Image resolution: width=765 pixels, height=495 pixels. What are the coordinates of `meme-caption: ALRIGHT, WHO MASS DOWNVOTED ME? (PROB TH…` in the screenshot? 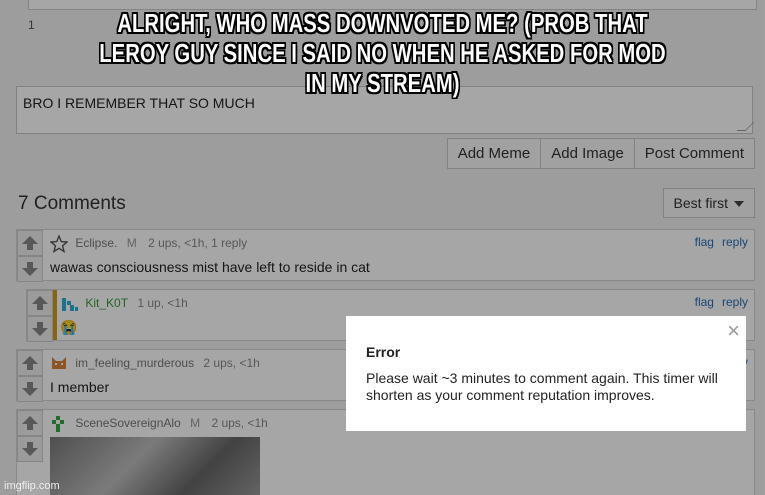 It's located at (382, 53).